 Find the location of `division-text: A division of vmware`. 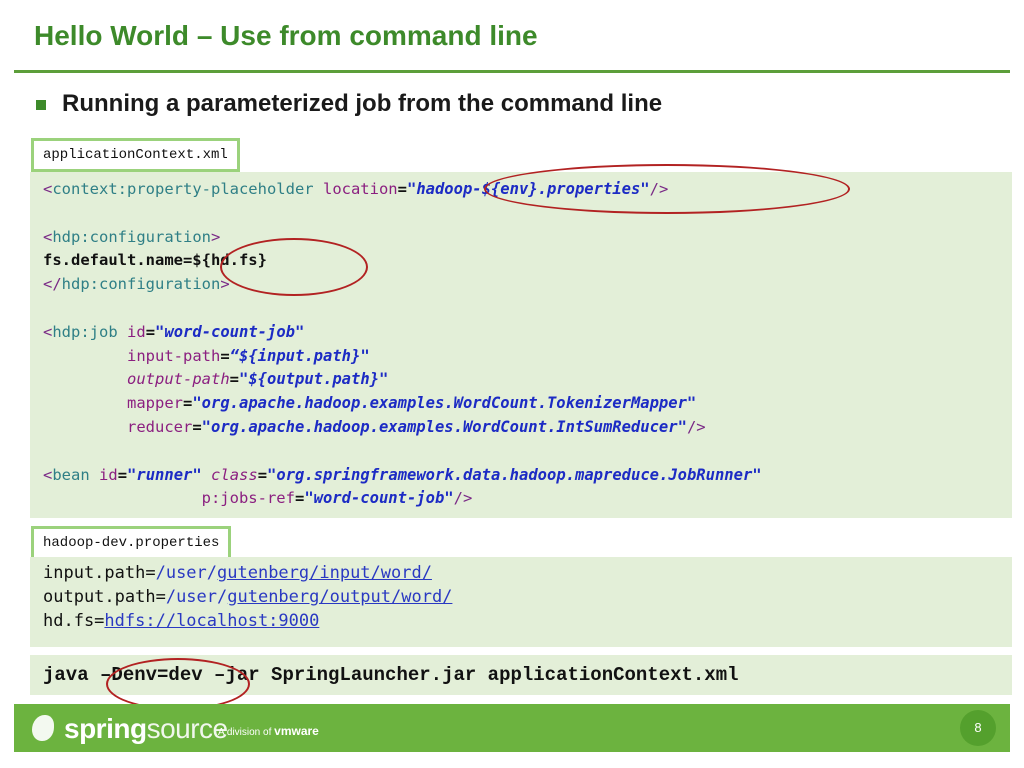

division-text: A division of vmware is located at coordinates (268, 731).